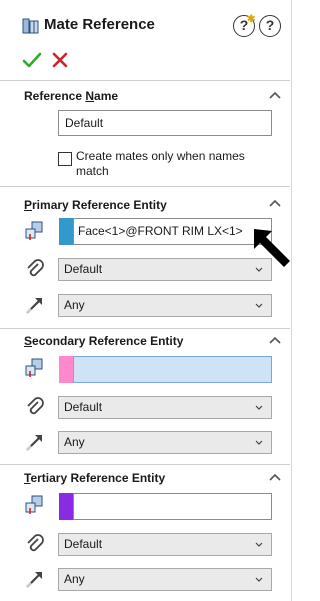 The image size is (320, 601). I want to click on reference-name-input: Default, so click(165, 123).